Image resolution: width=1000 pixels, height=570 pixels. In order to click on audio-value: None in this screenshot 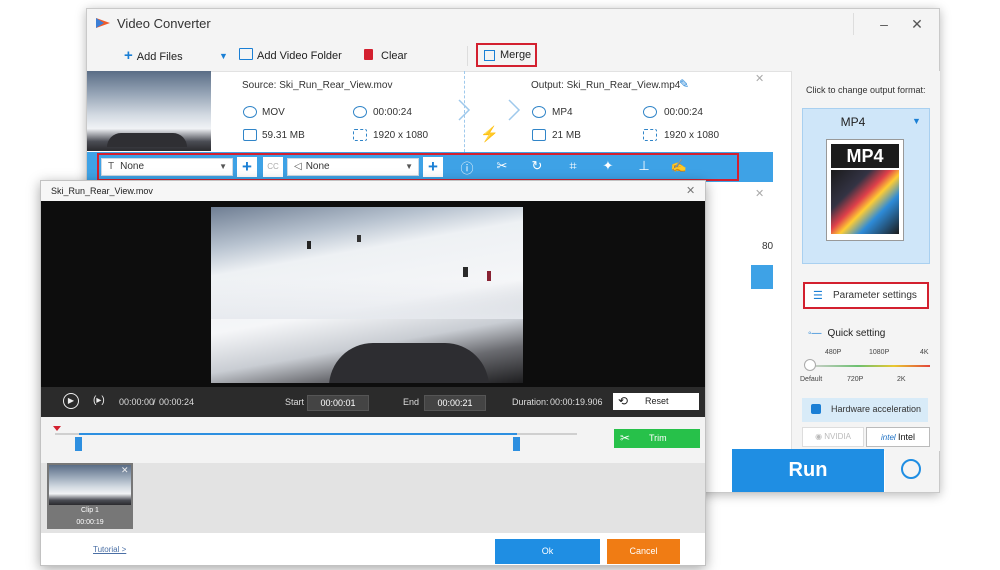, I will do `click(317, 166)`.